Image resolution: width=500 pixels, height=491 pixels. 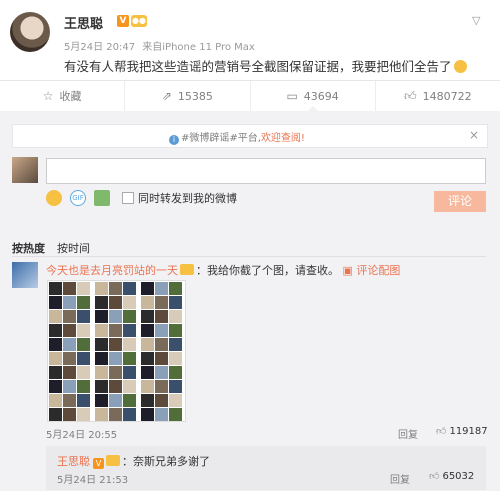 I want to click on composer-tools: GIF 同时转发到我的微博, so click(x=141, y=198).